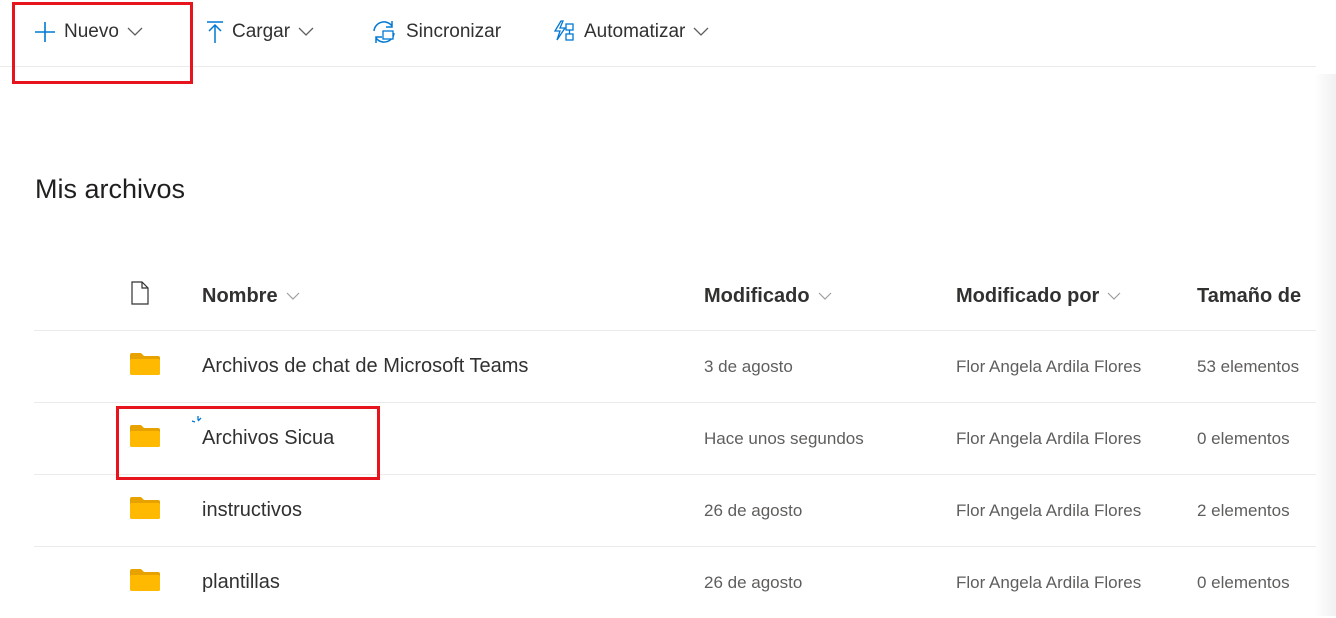 The image size is (1336, 618). I want to click on sync-button-label: Sincronizar, so click(454, 31).